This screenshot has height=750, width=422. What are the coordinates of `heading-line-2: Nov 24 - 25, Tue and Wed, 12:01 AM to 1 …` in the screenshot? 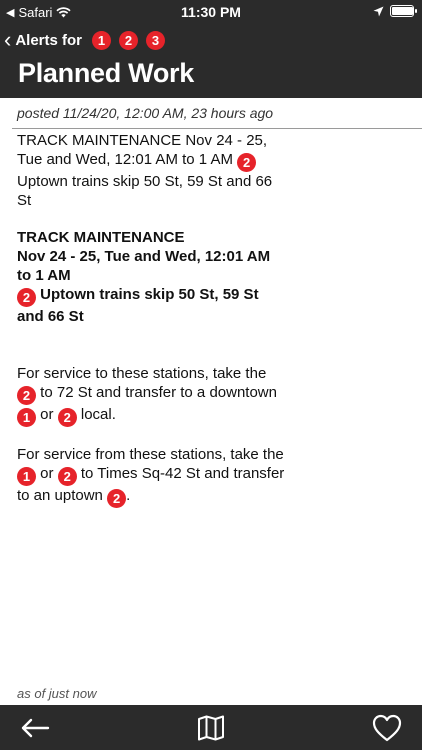 It's located at (144, 266).